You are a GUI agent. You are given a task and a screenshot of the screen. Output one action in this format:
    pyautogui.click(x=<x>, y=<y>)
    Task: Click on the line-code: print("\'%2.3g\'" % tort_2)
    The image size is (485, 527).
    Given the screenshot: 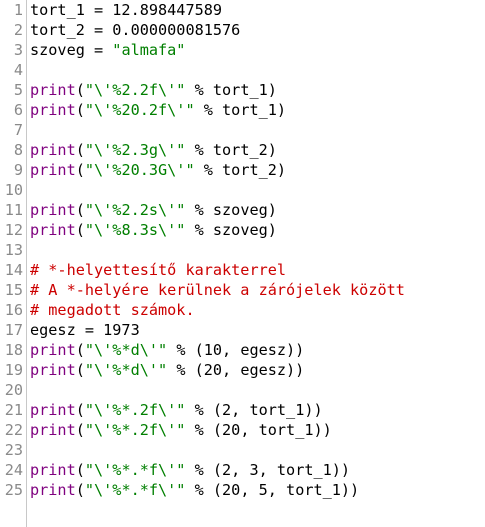 What is the action you would take?
    pyautogui.click(x=153, y=150)
    